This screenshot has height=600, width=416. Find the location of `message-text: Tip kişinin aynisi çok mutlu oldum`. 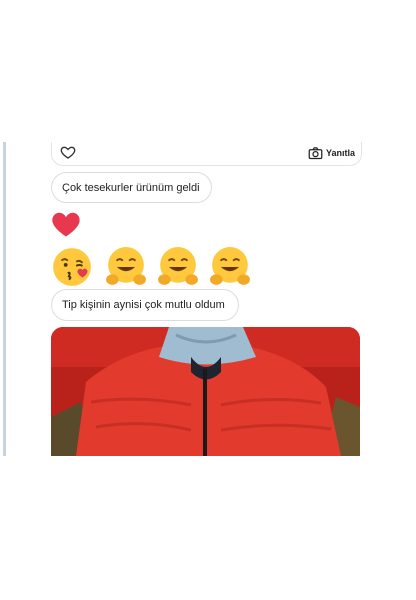

message-text: Tip kişinin aynisi çok mutlu oldum is located at coordinates (143, 305).